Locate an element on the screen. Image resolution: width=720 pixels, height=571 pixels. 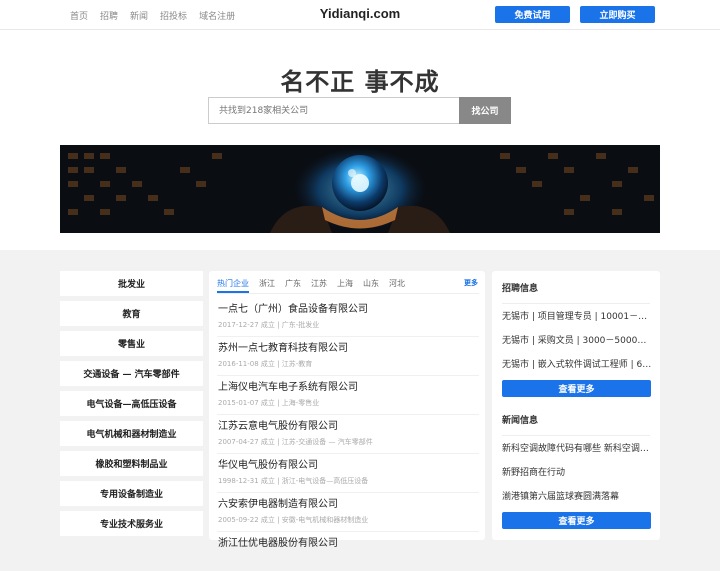
crystal-ball-illustration is located at coordinates (360, 189).